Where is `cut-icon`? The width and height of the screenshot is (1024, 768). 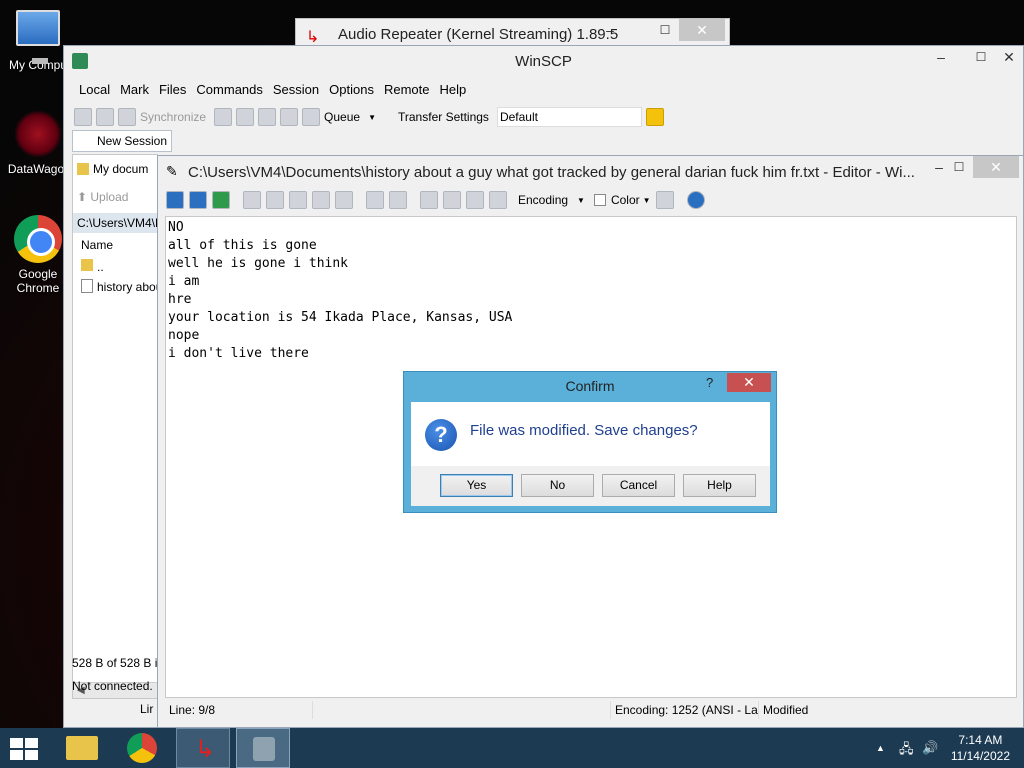
cut-icon is located at coordinates (275, 200).